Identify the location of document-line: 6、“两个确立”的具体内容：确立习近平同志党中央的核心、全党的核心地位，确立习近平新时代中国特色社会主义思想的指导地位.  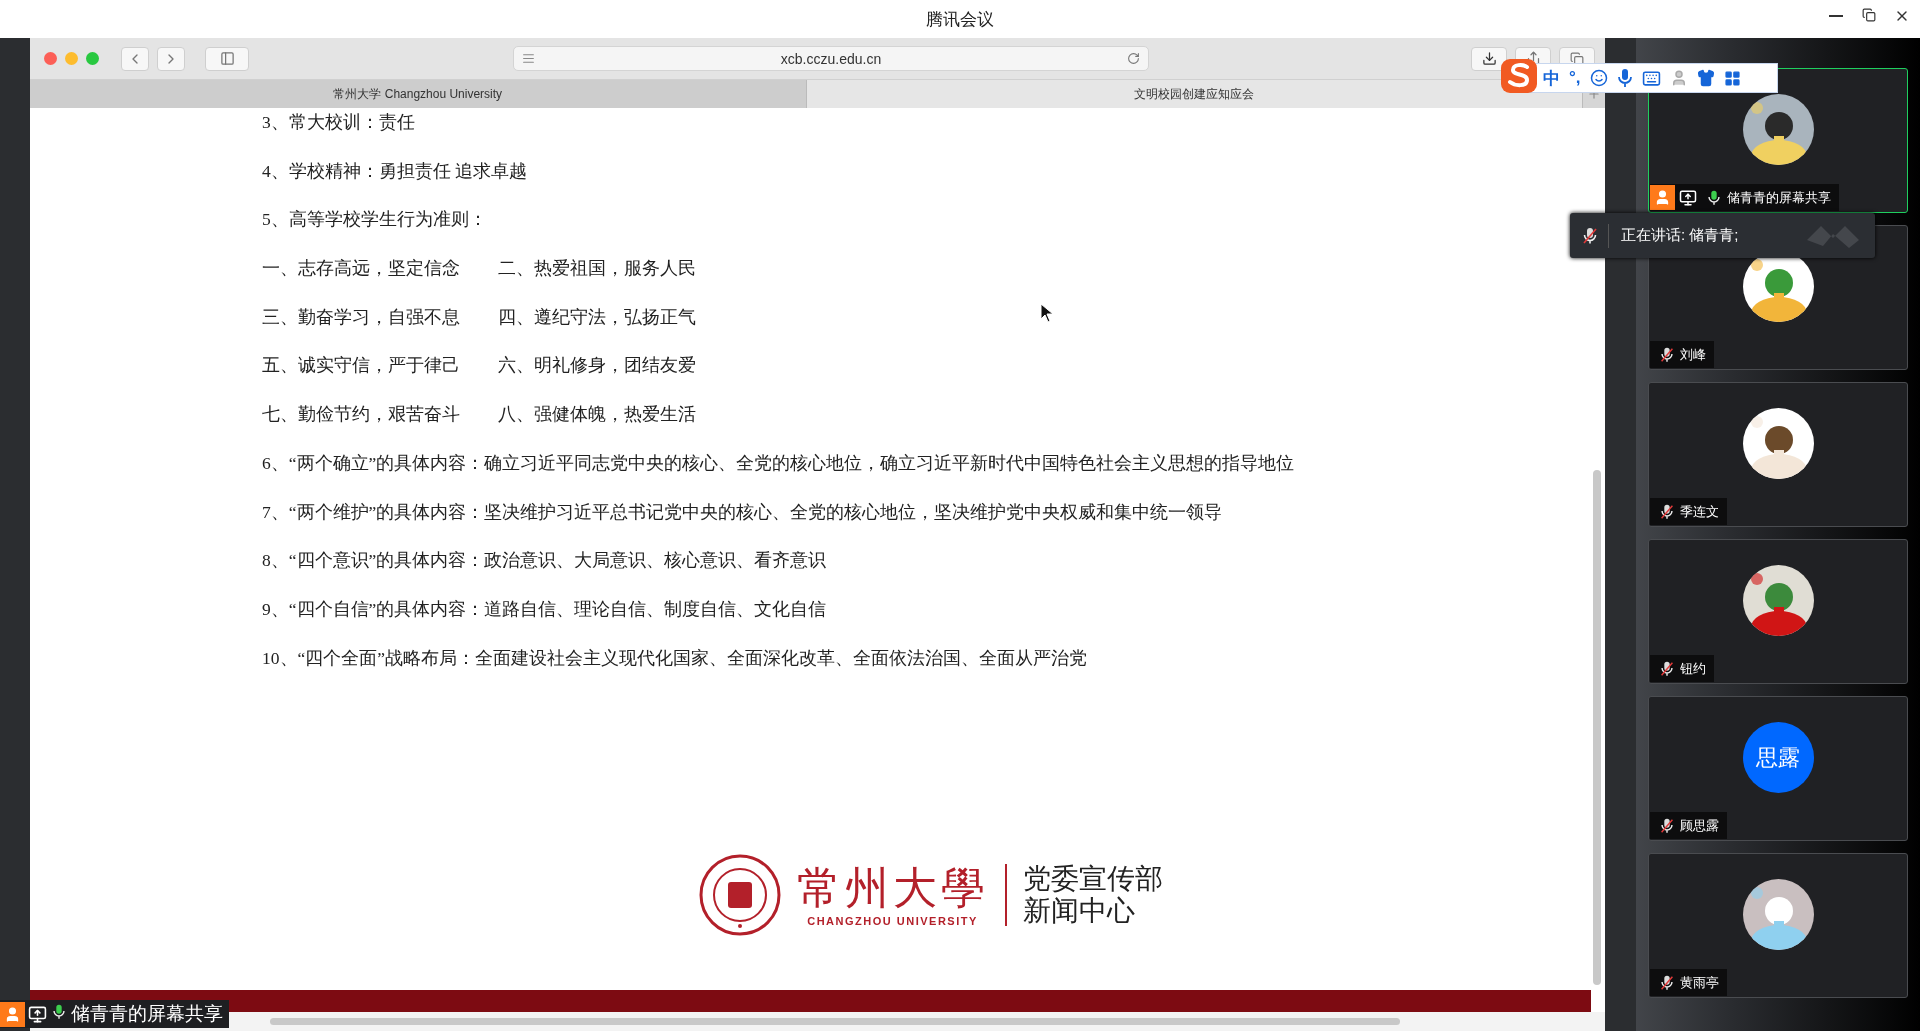
(778, 463).